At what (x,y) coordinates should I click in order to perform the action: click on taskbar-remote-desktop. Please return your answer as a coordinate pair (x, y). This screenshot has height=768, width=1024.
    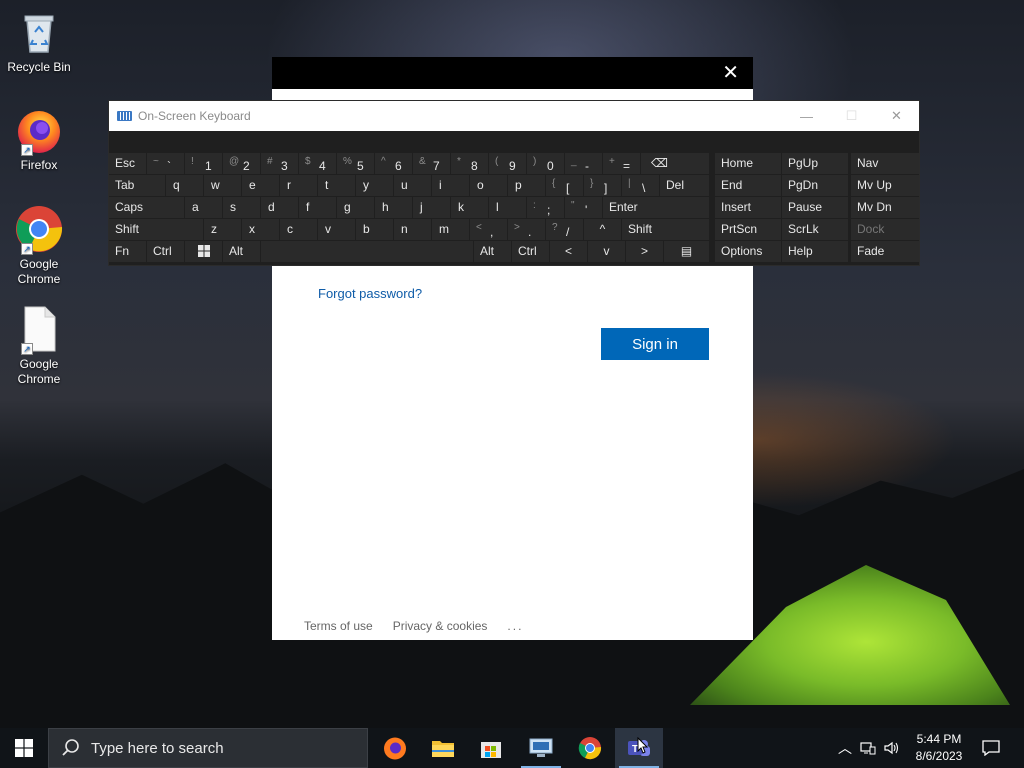
    Looking at the image, I should click on (541, 748).